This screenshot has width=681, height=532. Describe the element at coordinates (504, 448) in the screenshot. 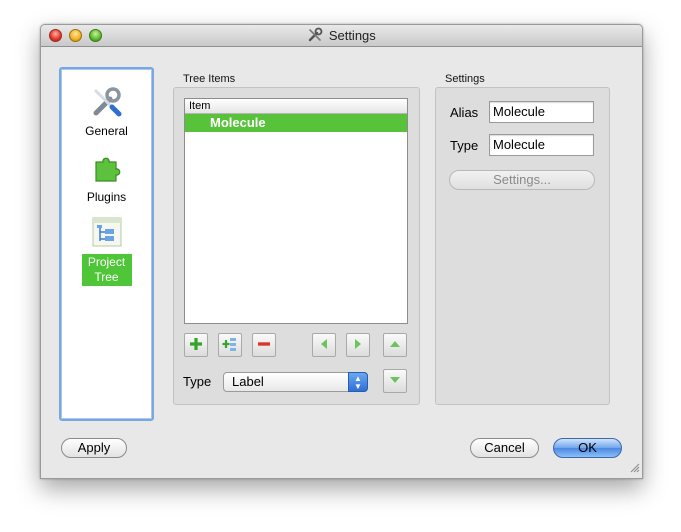

I see `cancel-button: Cancel` at that location.